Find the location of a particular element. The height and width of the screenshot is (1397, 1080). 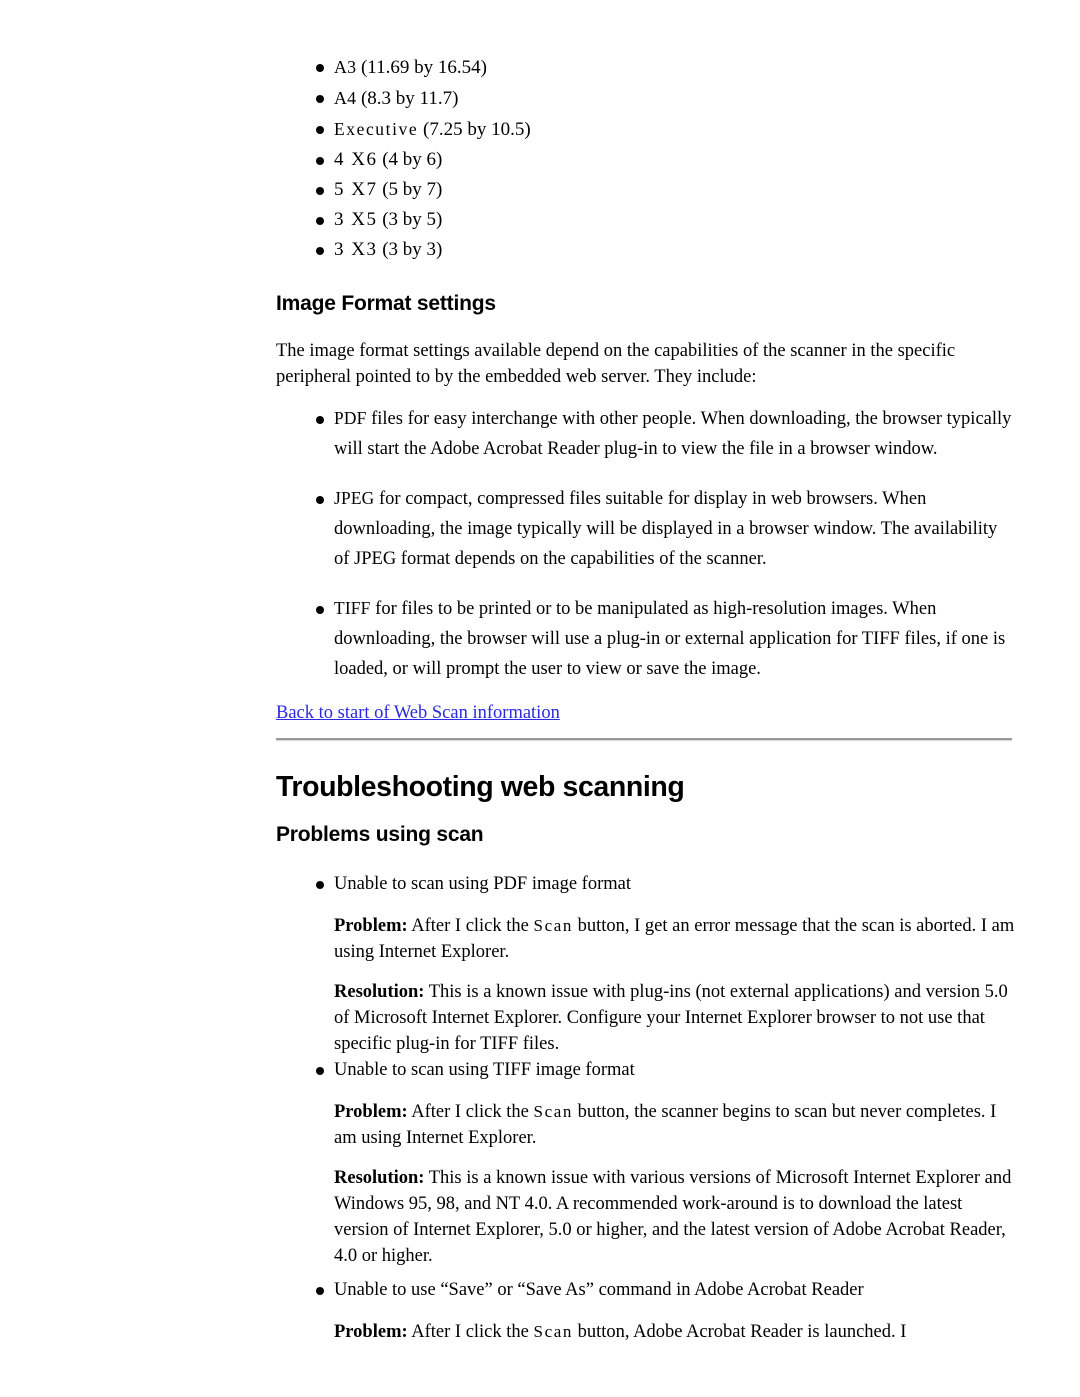

troubleshooting-heading: Troubleshooting web scanning is located at coordinates (480, 787).